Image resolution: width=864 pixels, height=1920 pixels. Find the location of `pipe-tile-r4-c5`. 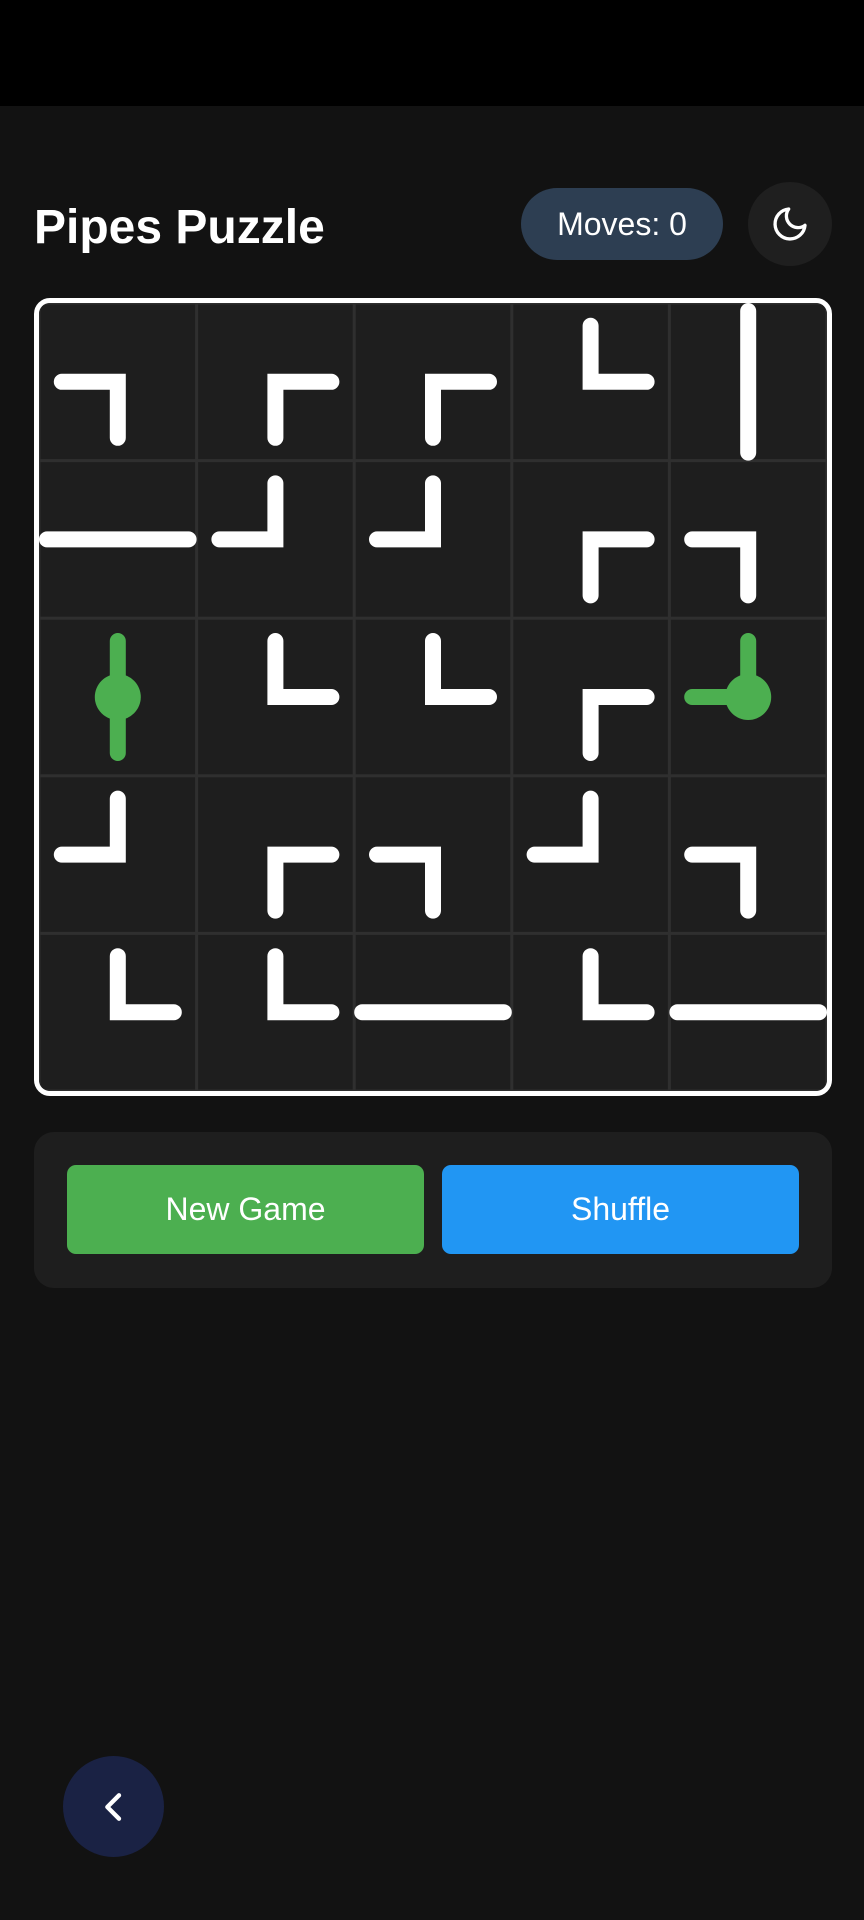

pipe-tile-r4-c5 is located at coordinates (748, 854).